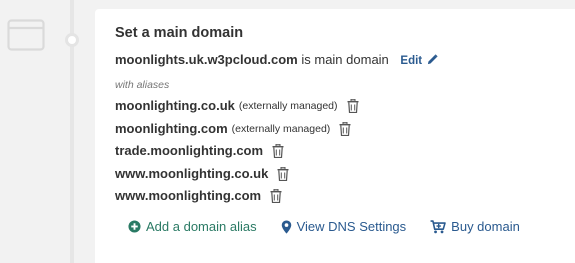 Image resolution: width=575 pixels, height=263 pixels. I want to click on alias-row: trade.moonlighting.com, so click(199, 150).